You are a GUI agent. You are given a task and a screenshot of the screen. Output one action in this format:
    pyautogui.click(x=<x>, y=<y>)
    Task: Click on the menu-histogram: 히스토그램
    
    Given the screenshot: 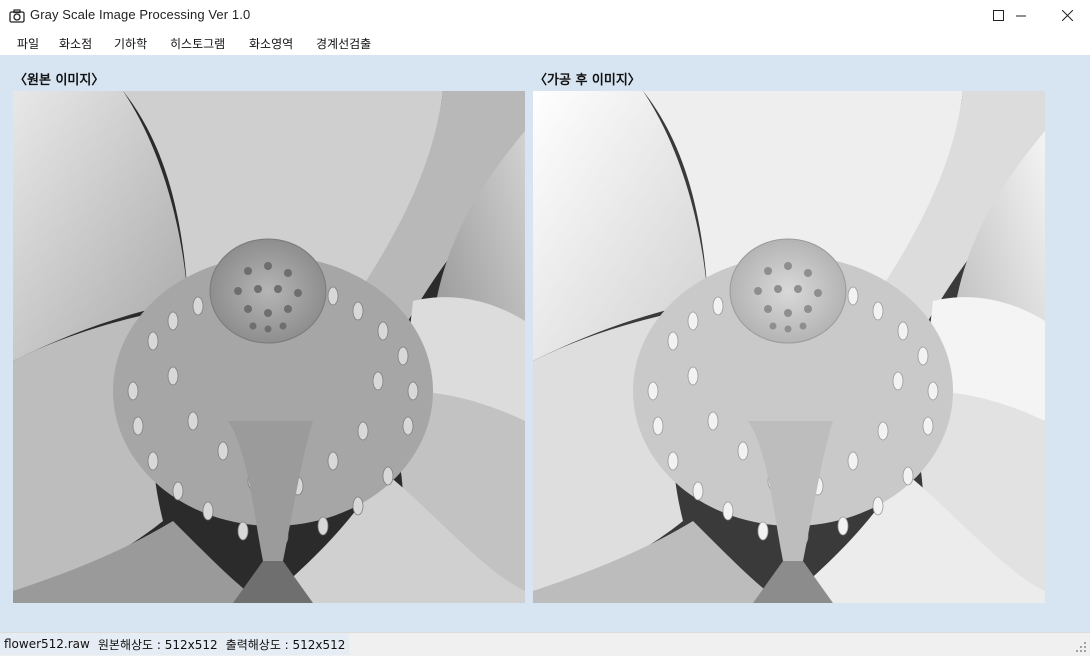 What is the action you would take?
    pyautogui.click(x=197, y=43)
    